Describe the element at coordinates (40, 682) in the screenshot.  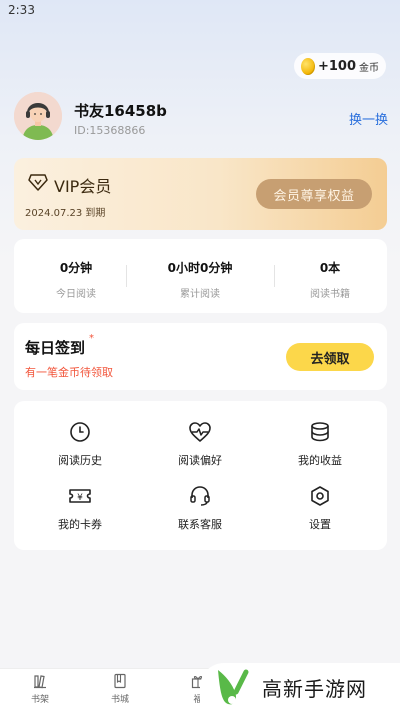
I see `bookshelf-icon` at that location.